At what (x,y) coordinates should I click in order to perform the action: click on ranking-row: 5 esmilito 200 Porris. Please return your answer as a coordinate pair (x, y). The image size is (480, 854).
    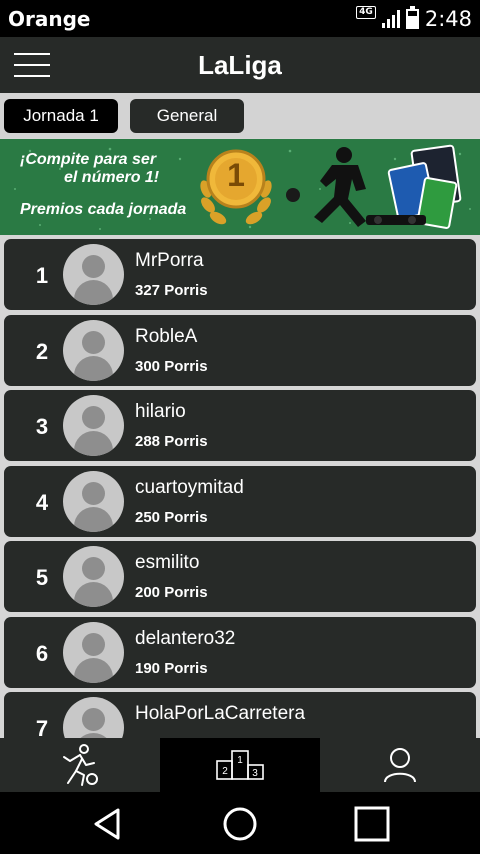
    Looking at the image, I should click on (240, 576).